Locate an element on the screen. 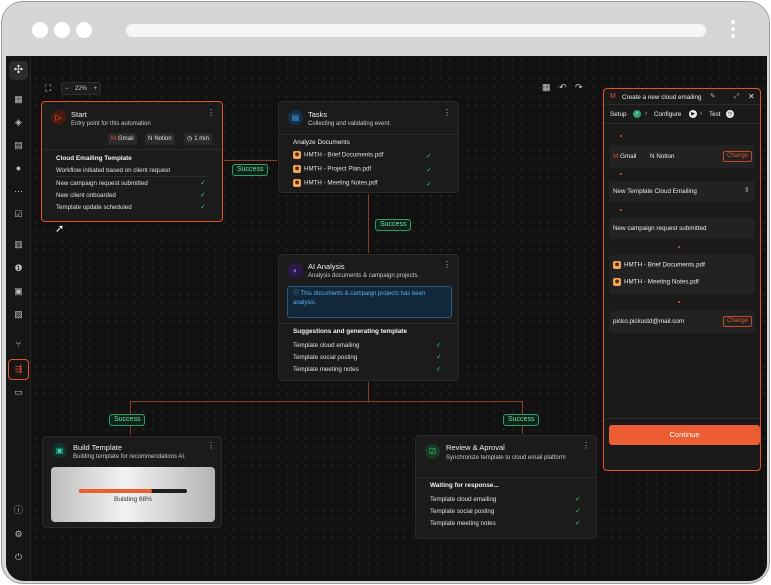 The image size is (771, 585). zoom-in-button: + is located at coordinates (95, 89).